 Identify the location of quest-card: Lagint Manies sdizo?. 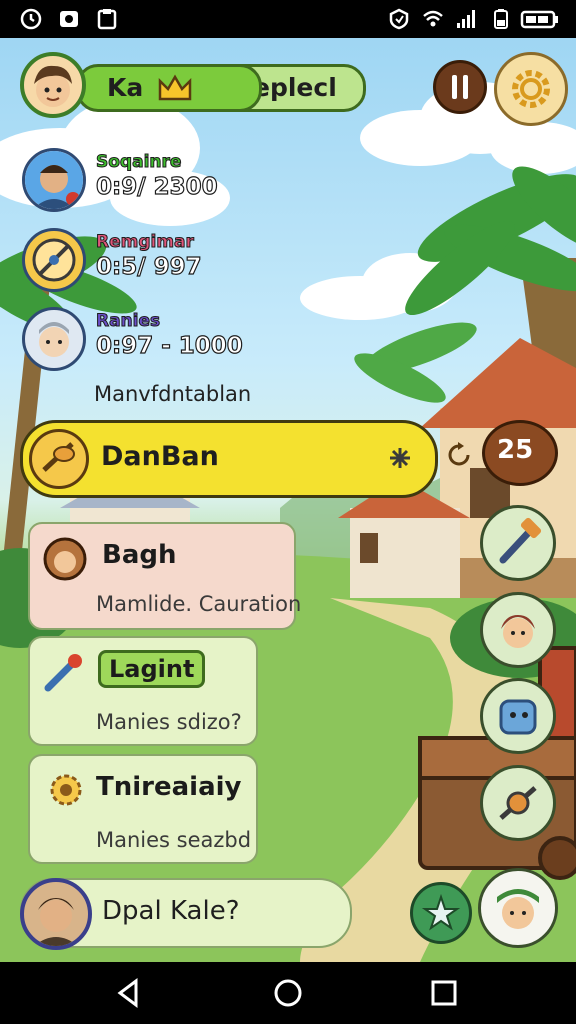
(143, 691).